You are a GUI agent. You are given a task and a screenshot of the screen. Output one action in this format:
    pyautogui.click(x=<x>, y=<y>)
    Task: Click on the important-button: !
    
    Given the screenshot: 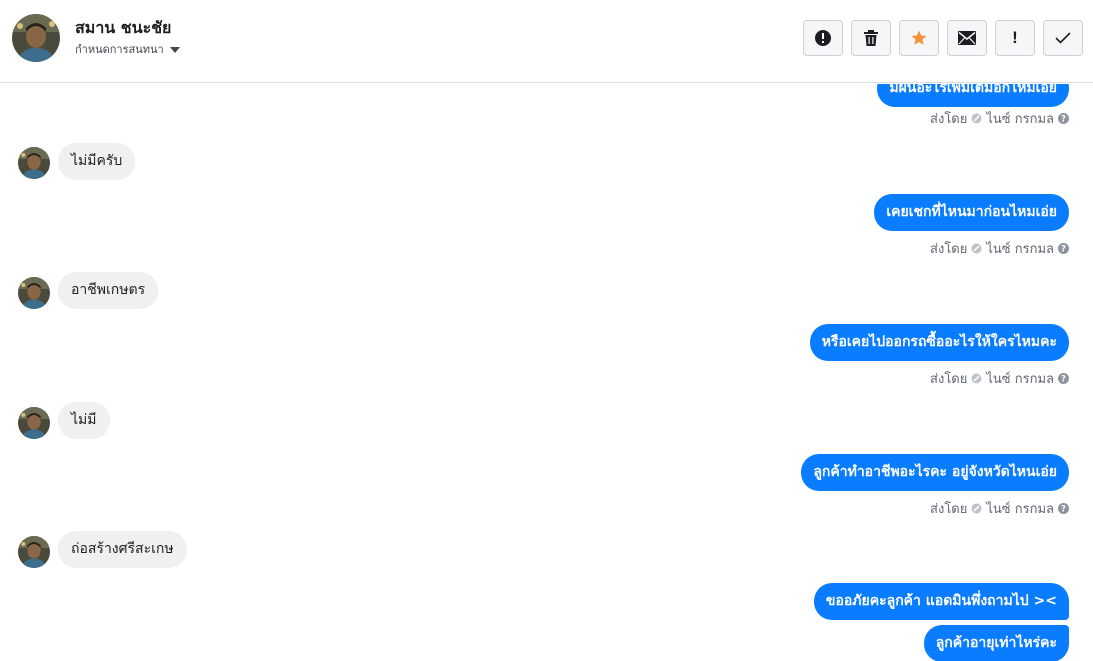 What is the action you would take?
    pyautogui.click(x=1015, y=38)
    